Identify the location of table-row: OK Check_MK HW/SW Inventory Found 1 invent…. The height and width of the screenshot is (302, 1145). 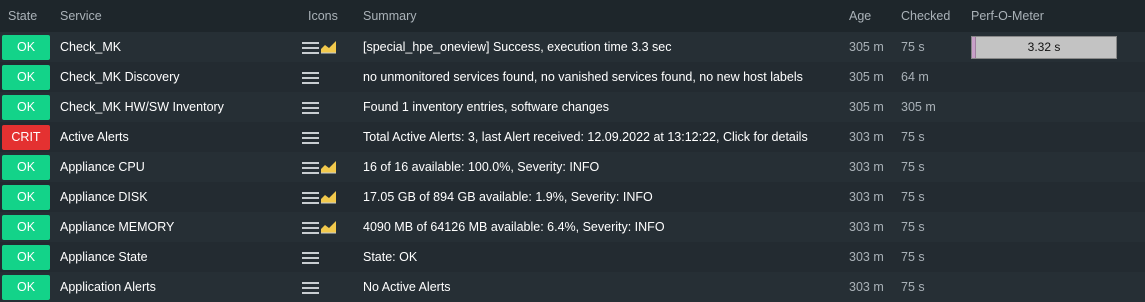
(572, 107).